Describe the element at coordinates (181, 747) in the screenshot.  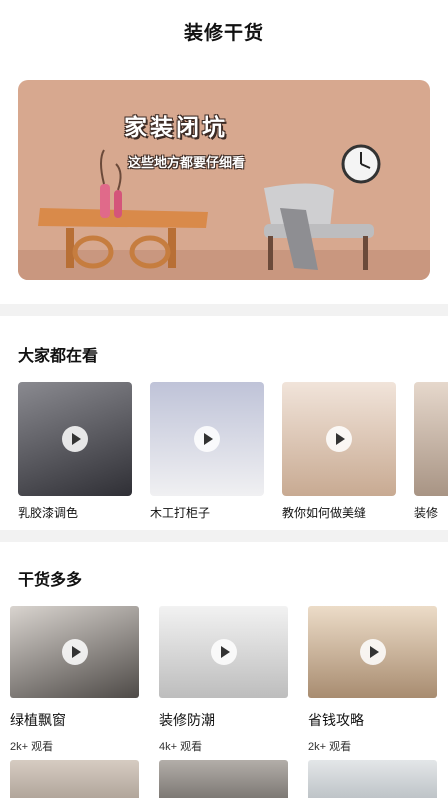
I see `tip-card-views: 4k+ 观看` at that location.